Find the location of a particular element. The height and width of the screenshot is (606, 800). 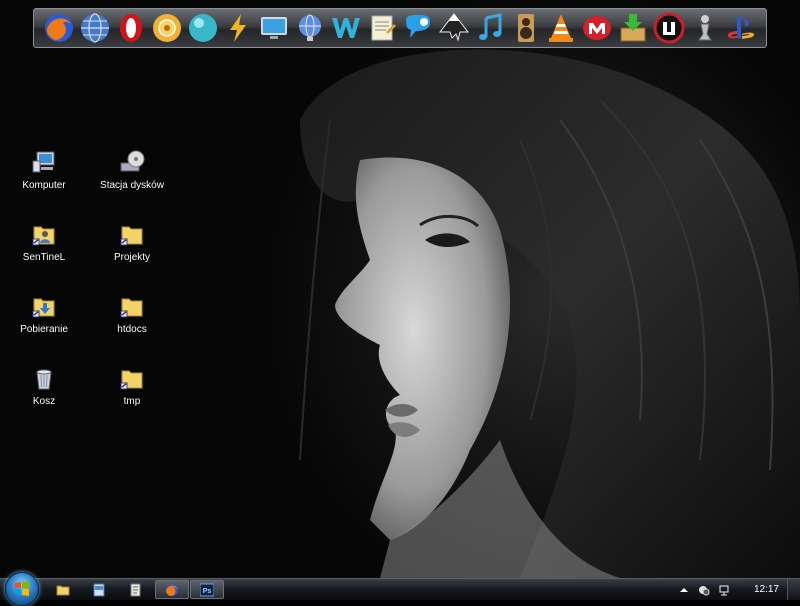

windows-logo-icon is located at coordinates (22, 588).